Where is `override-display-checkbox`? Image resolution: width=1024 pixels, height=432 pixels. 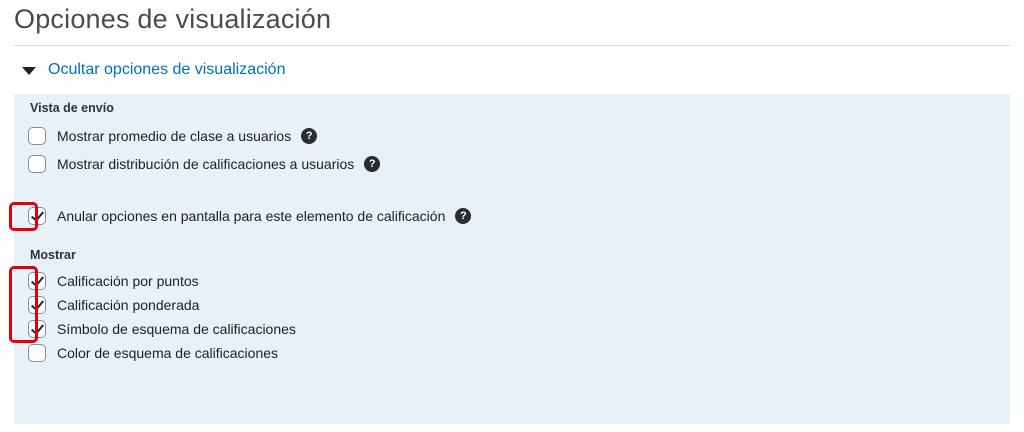
override-display-checkbox is located at coordinates (37, 216).